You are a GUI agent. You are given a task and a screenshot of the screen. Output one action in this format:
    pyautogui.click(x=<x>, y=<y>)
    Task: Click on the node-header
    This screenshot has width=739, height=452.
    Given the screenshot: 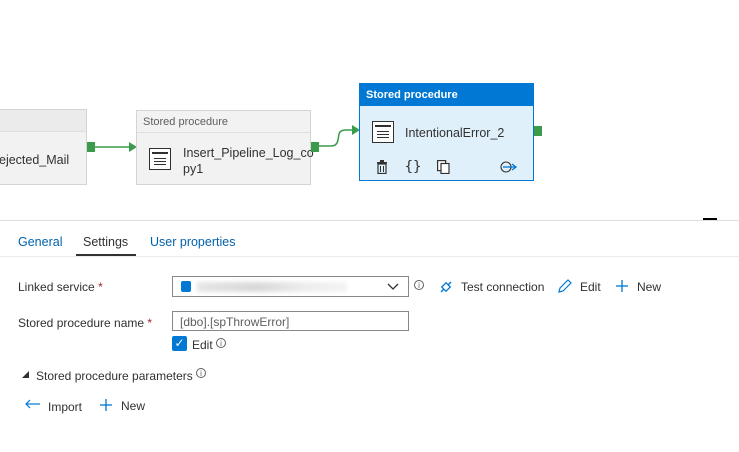 What is the action you would take?
    pyautogui.click(x=43, y=121)
    